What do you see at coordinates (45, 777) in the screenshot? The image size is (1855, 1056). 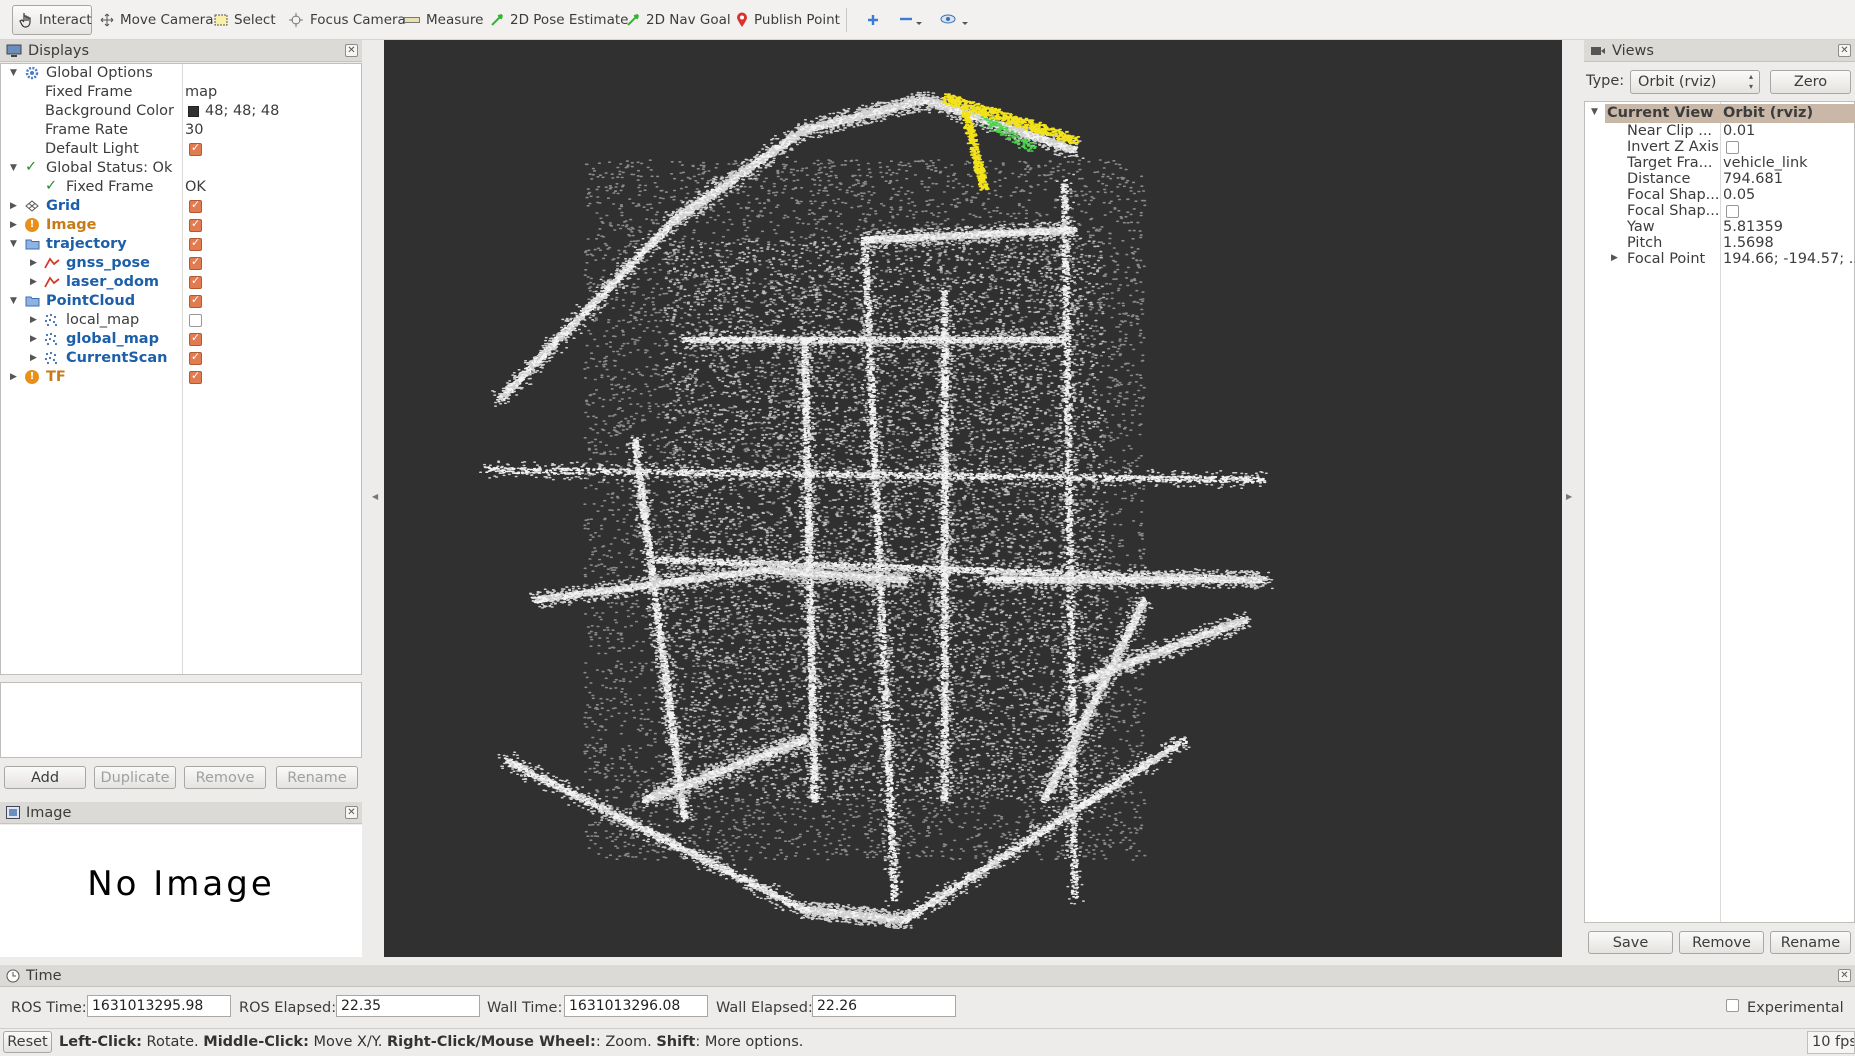 I see `add-display-button: Add` at bounding box center [45, 777].